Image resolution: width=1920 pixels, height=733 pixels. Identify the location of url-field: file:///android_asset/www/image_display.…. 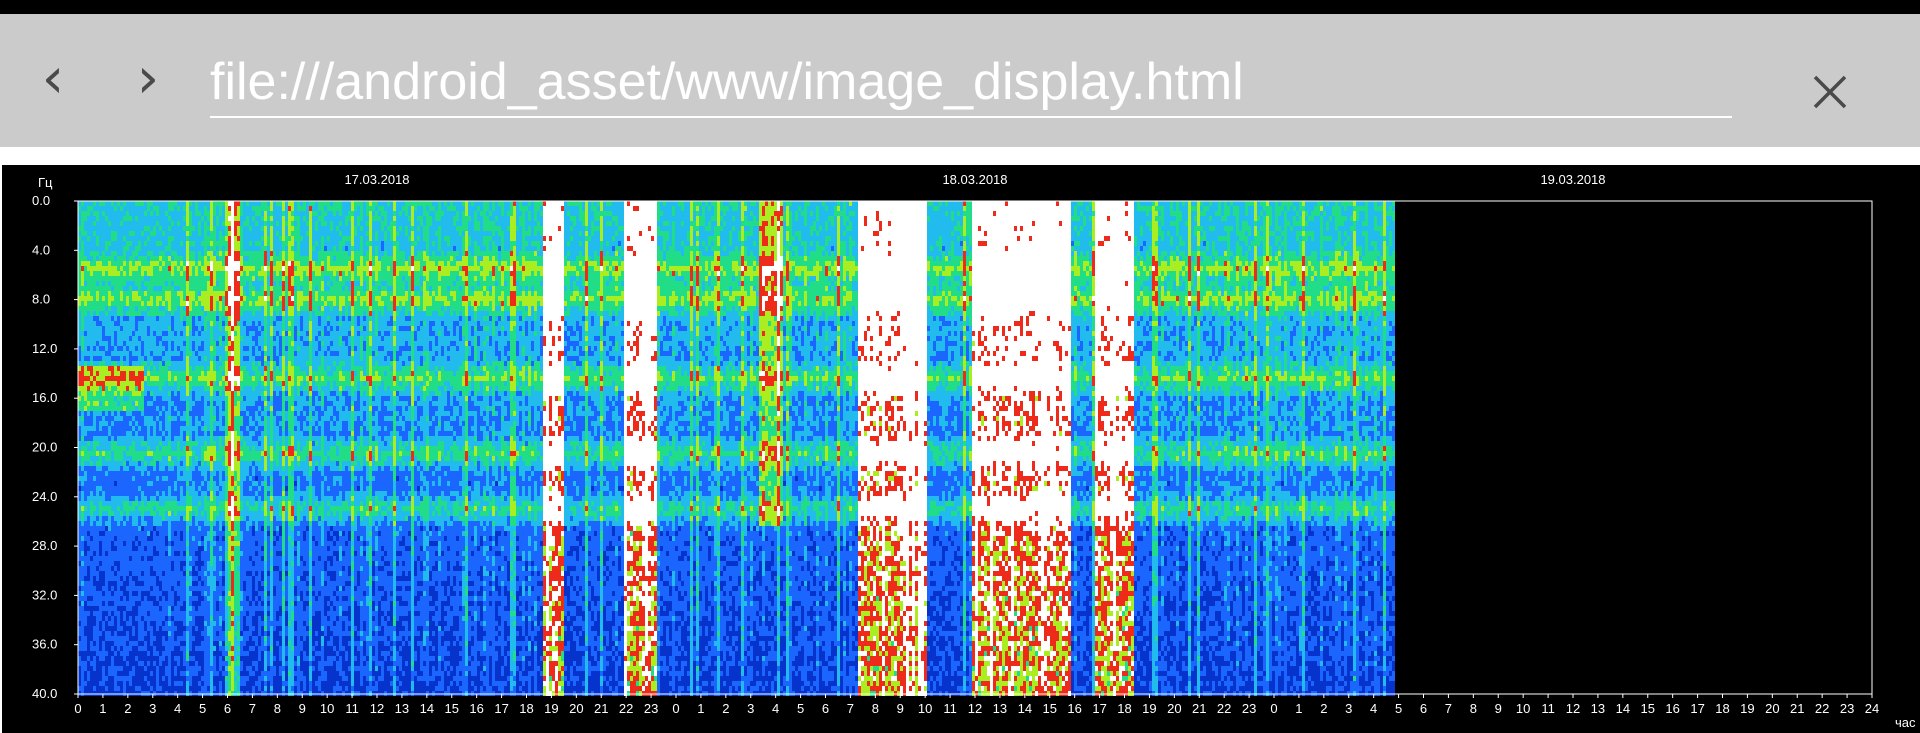
(971, 81).